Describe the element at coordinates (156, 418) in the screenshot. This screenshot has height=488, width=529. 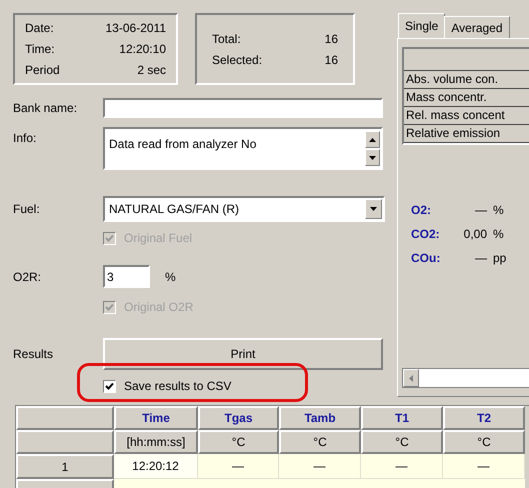
I see `column-header: Time` at that location.